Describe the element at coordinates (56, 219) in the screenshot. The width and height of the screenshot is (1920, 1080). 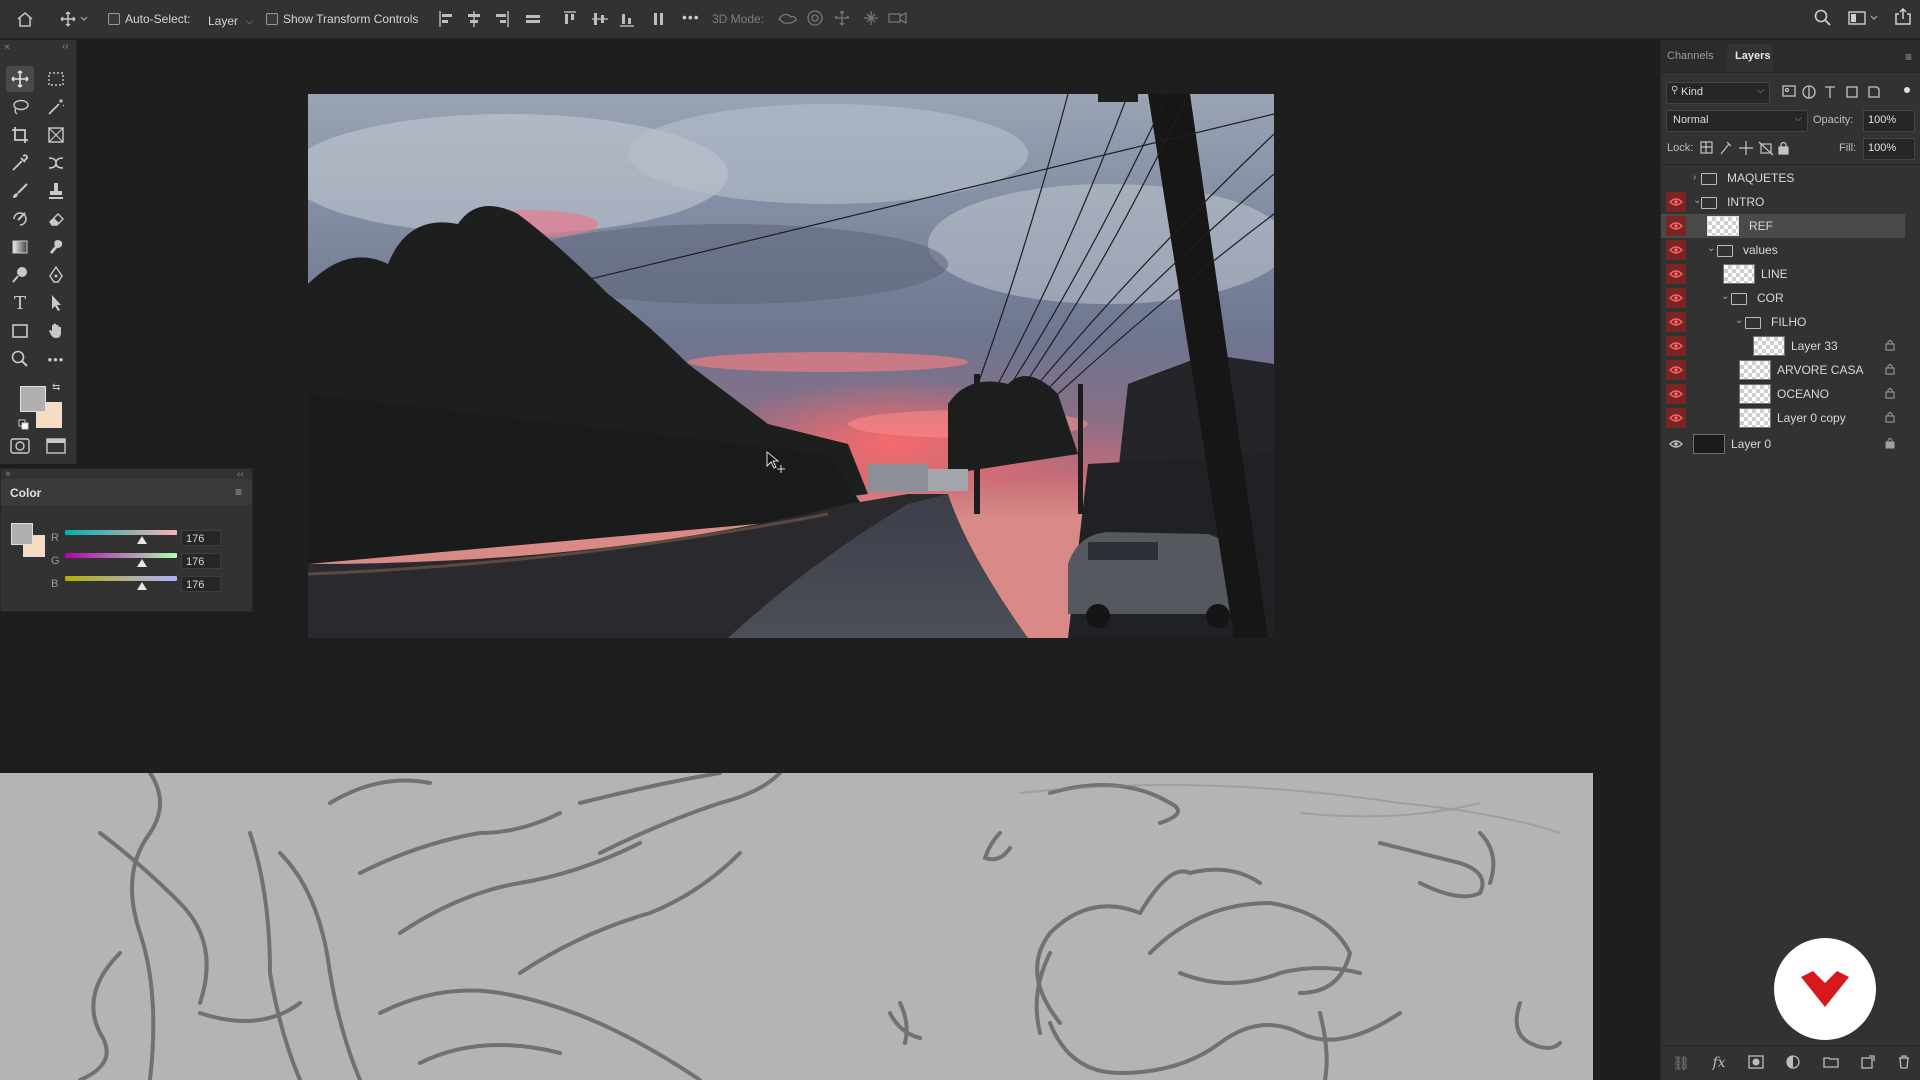
I see `eraser-tool-icon` at that location.